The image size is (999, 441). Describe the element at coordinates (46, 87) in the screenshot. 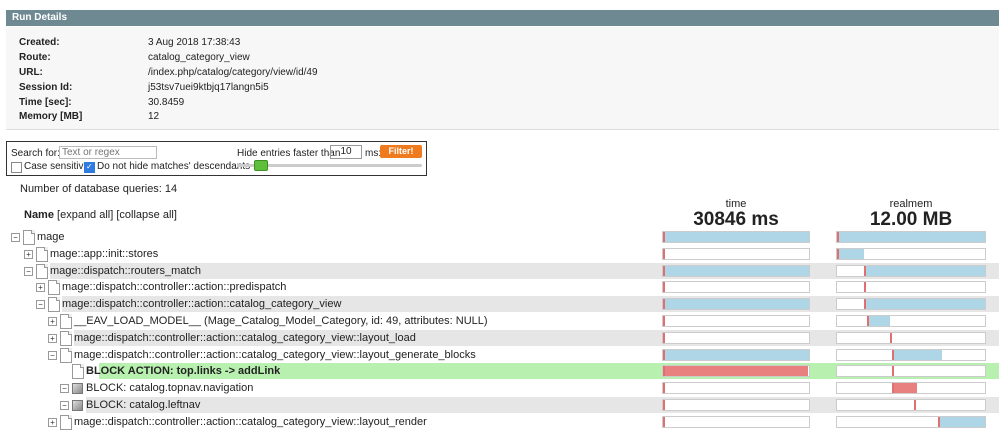

I see `detail-key: Session Id:` at that location.